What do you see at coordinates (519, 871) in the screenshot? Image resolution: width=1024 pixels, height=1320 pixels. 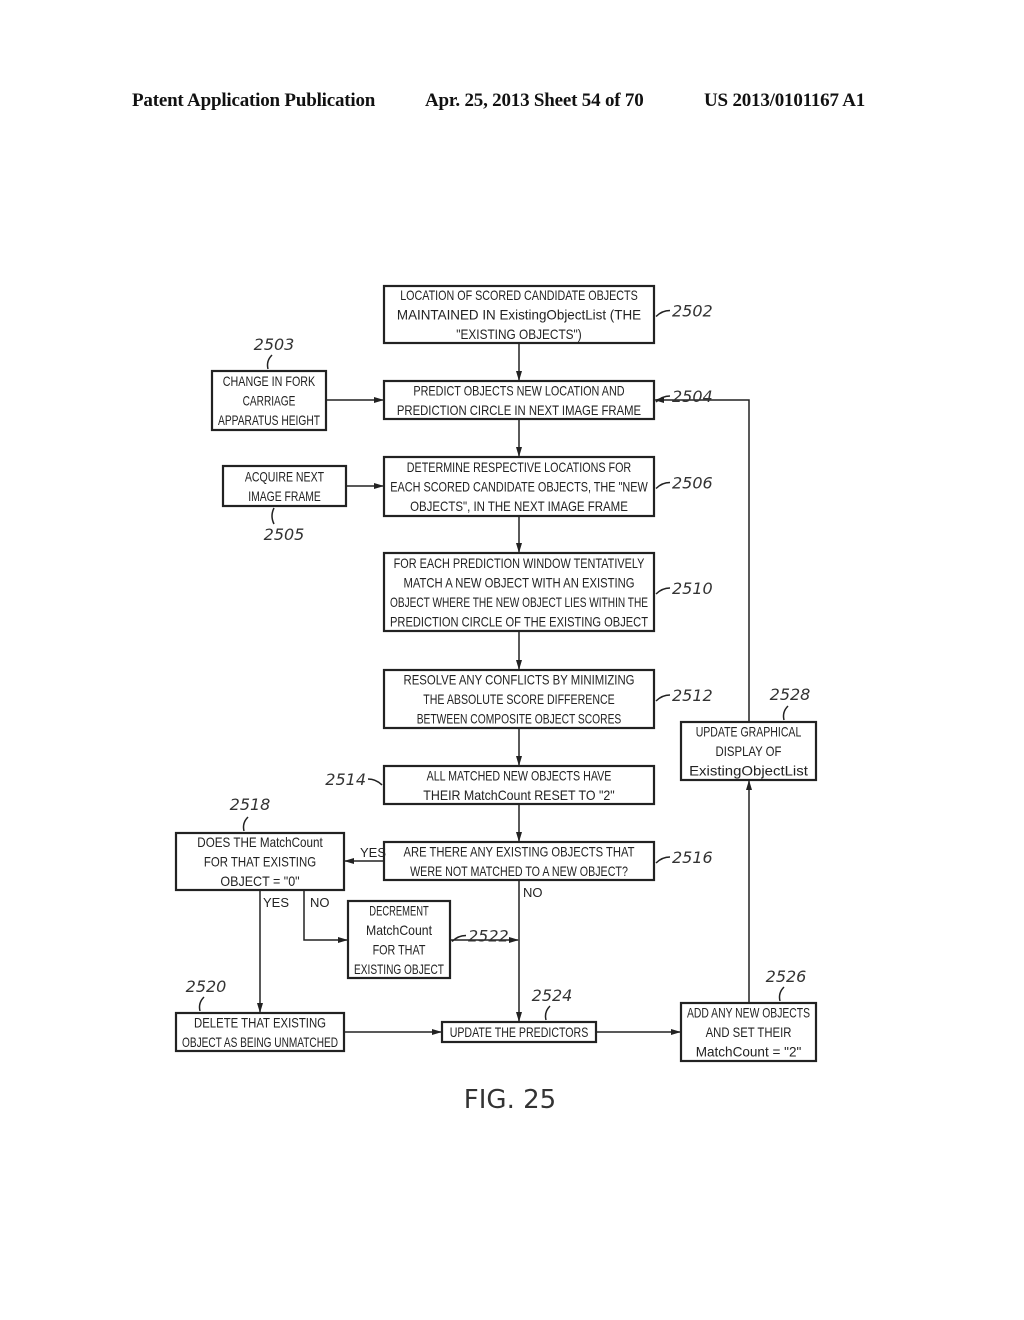 I see `node-text-line: WERE NOT MATCHED TO A NEW OBJECT?` at bounding box center [519, 871].